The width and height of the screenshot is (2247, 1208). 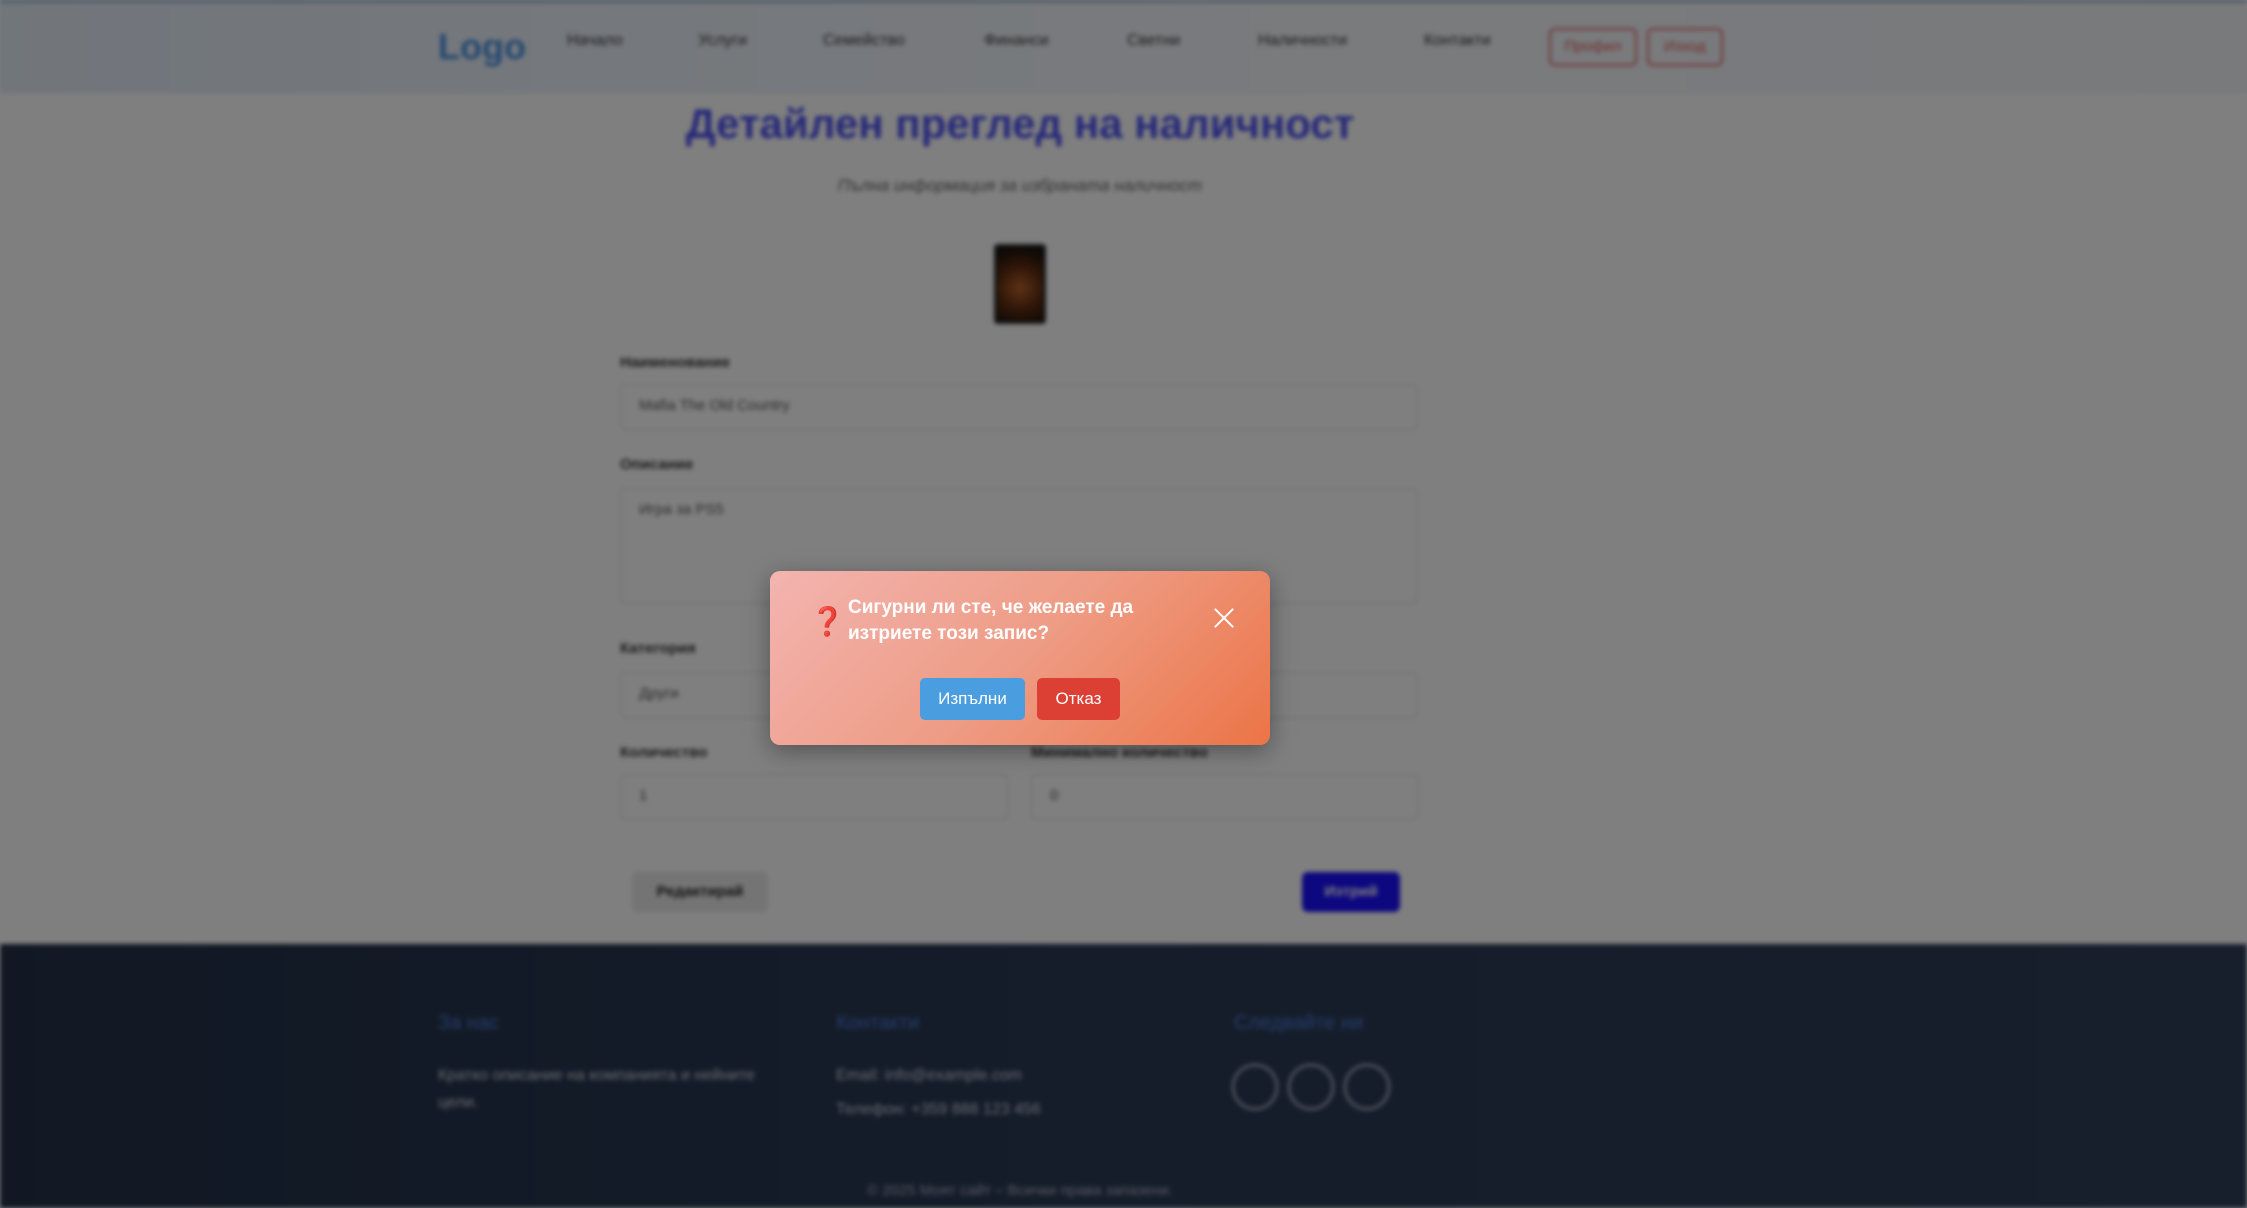 I want to click on cancel-button: Отказ, so click(x=1078, y=699).